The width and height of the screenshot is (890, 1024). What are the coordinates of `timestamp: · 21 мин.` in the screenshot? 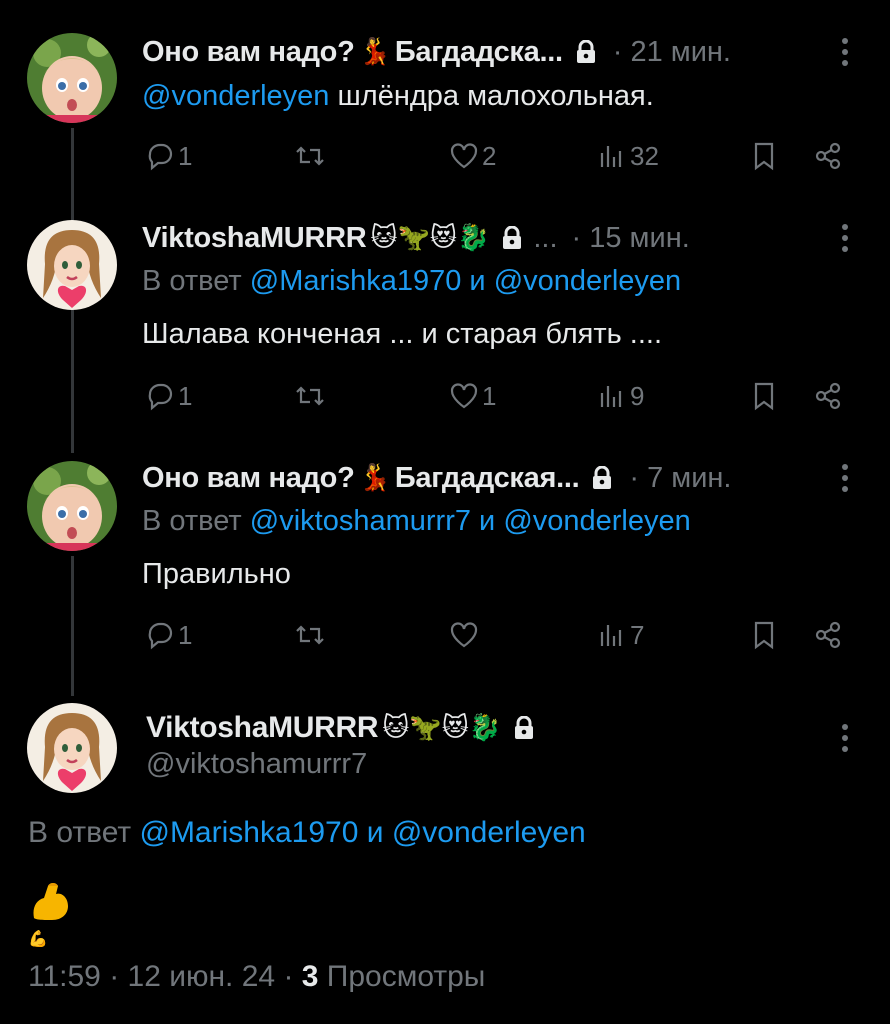 It's located at (672, 52).